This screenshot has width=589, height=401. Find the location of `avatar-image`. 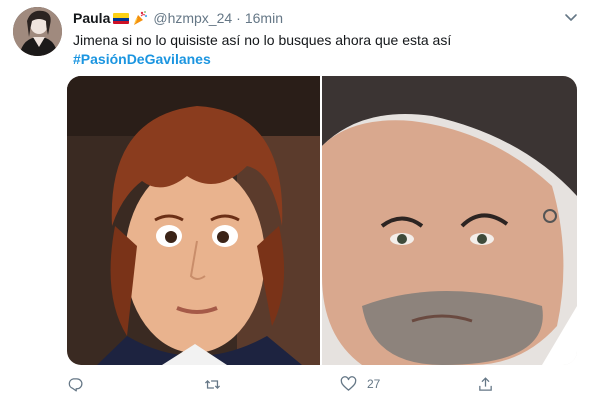

avatar-image is located at coordinates (37, 31).